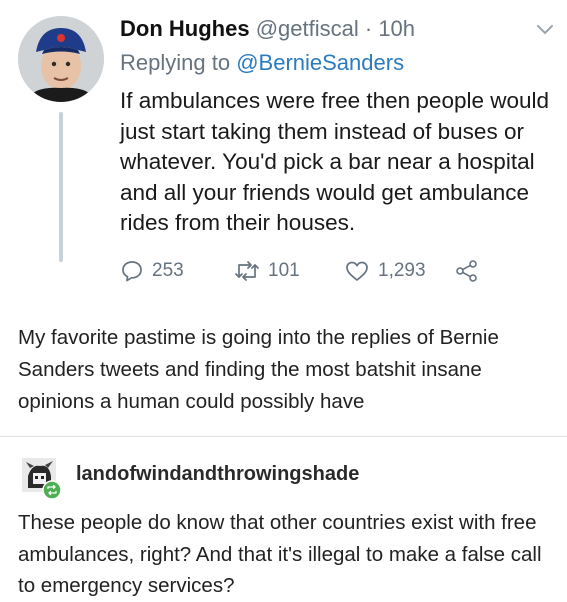 The width and height of the screenshot is (567, 602). What do you see at coordinates (185, 28) in the screenshot?
I see `display-name: Don Hughes` at bounding box center [185, 28].